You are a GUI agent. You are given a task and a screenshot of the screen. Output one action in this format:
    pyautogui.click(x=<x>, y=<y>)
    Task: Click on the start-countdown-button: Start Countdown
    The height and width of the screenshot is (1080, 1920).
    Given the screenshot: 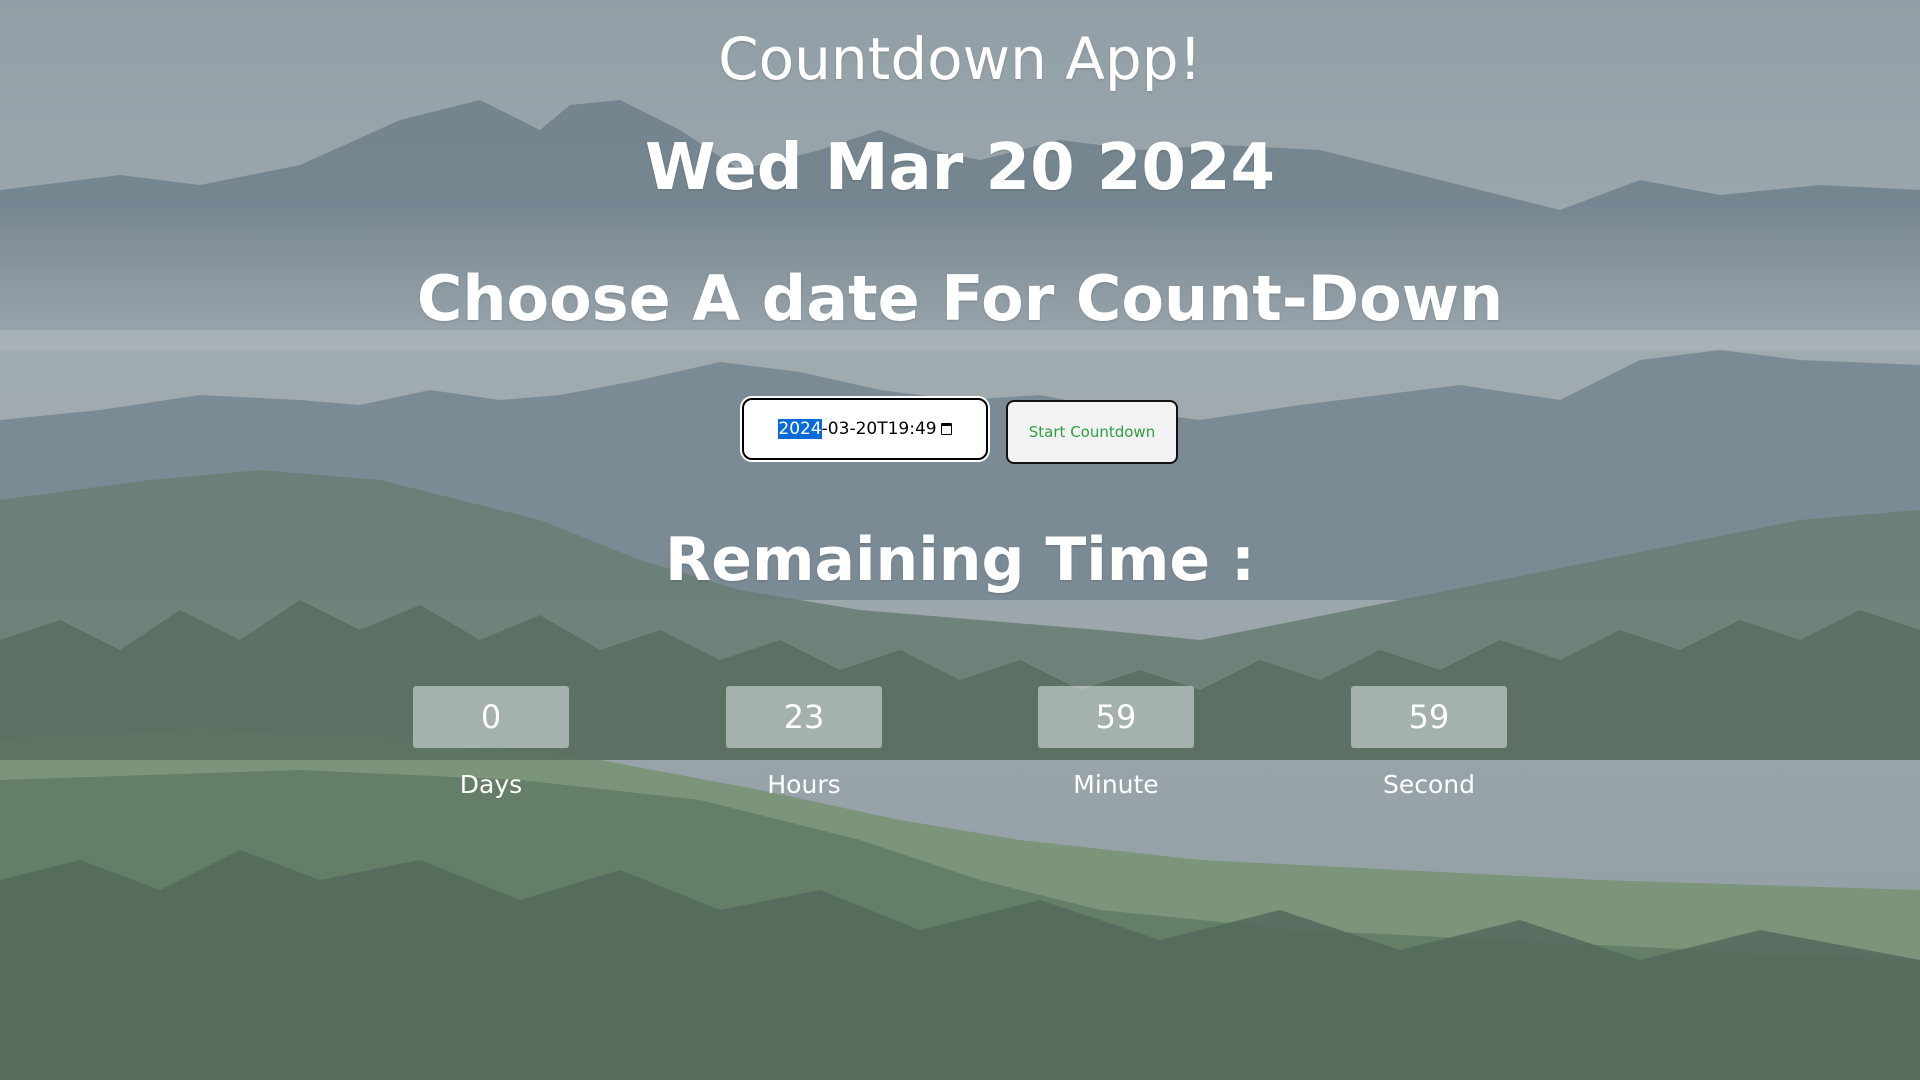 What is the action you would take?
    pyautogui.click(x=1092, y=432)
    